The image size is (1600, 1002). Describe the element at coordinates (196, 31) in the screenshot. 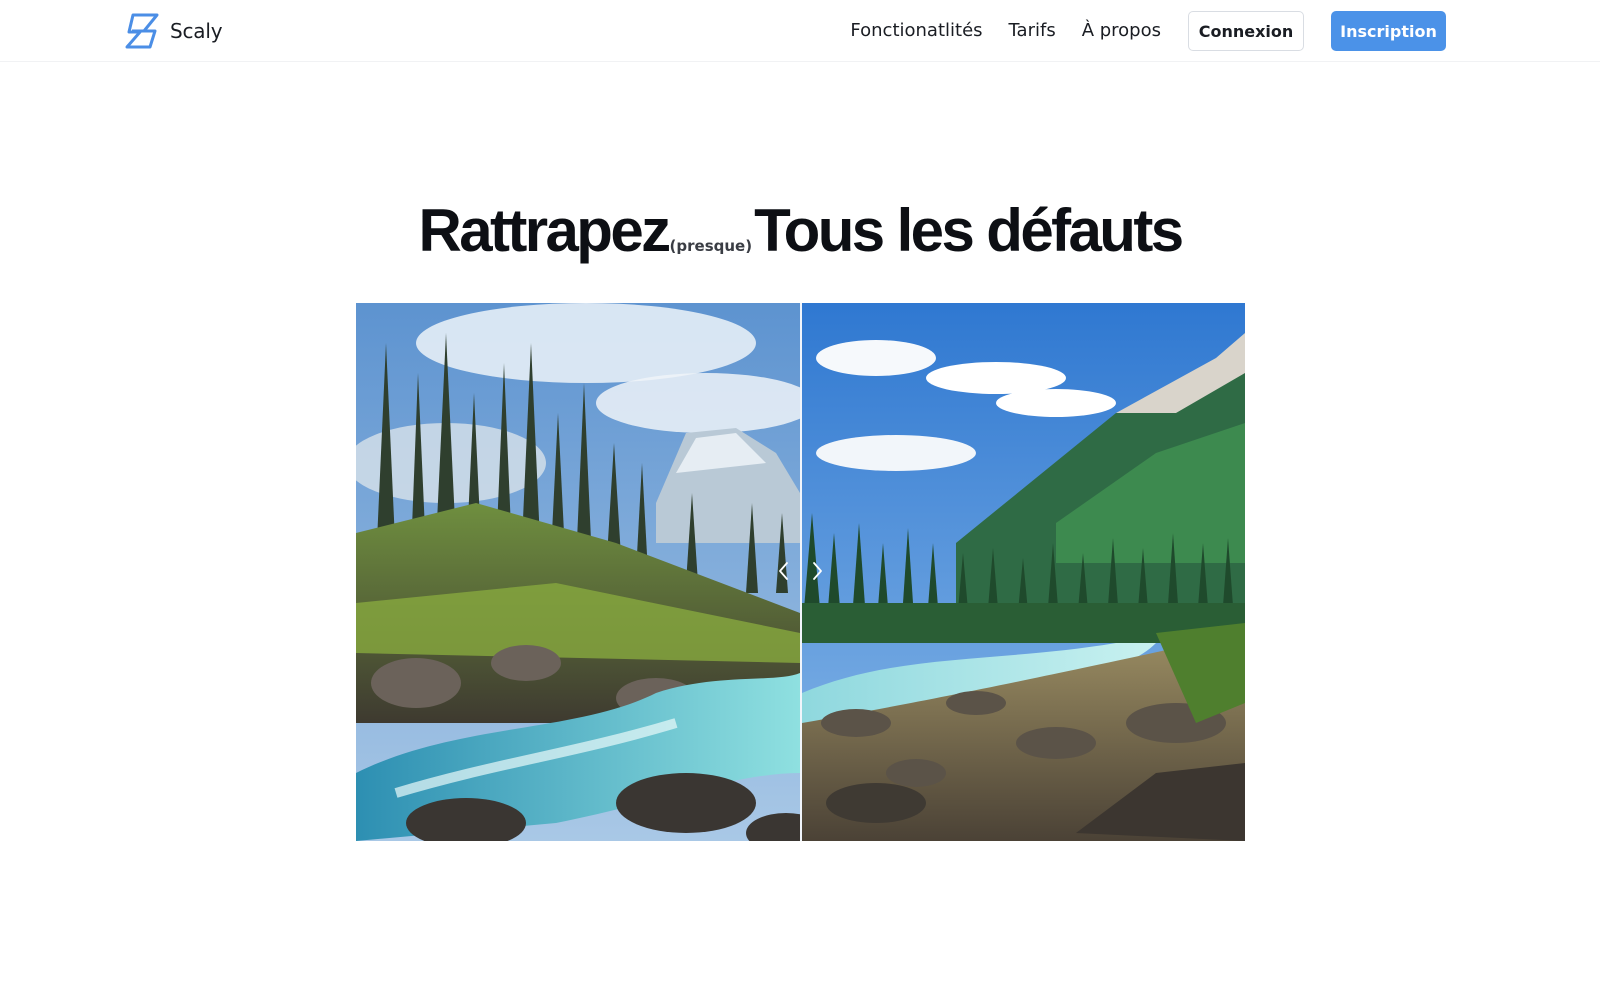

I see `brand-name: Scaly` at that location.